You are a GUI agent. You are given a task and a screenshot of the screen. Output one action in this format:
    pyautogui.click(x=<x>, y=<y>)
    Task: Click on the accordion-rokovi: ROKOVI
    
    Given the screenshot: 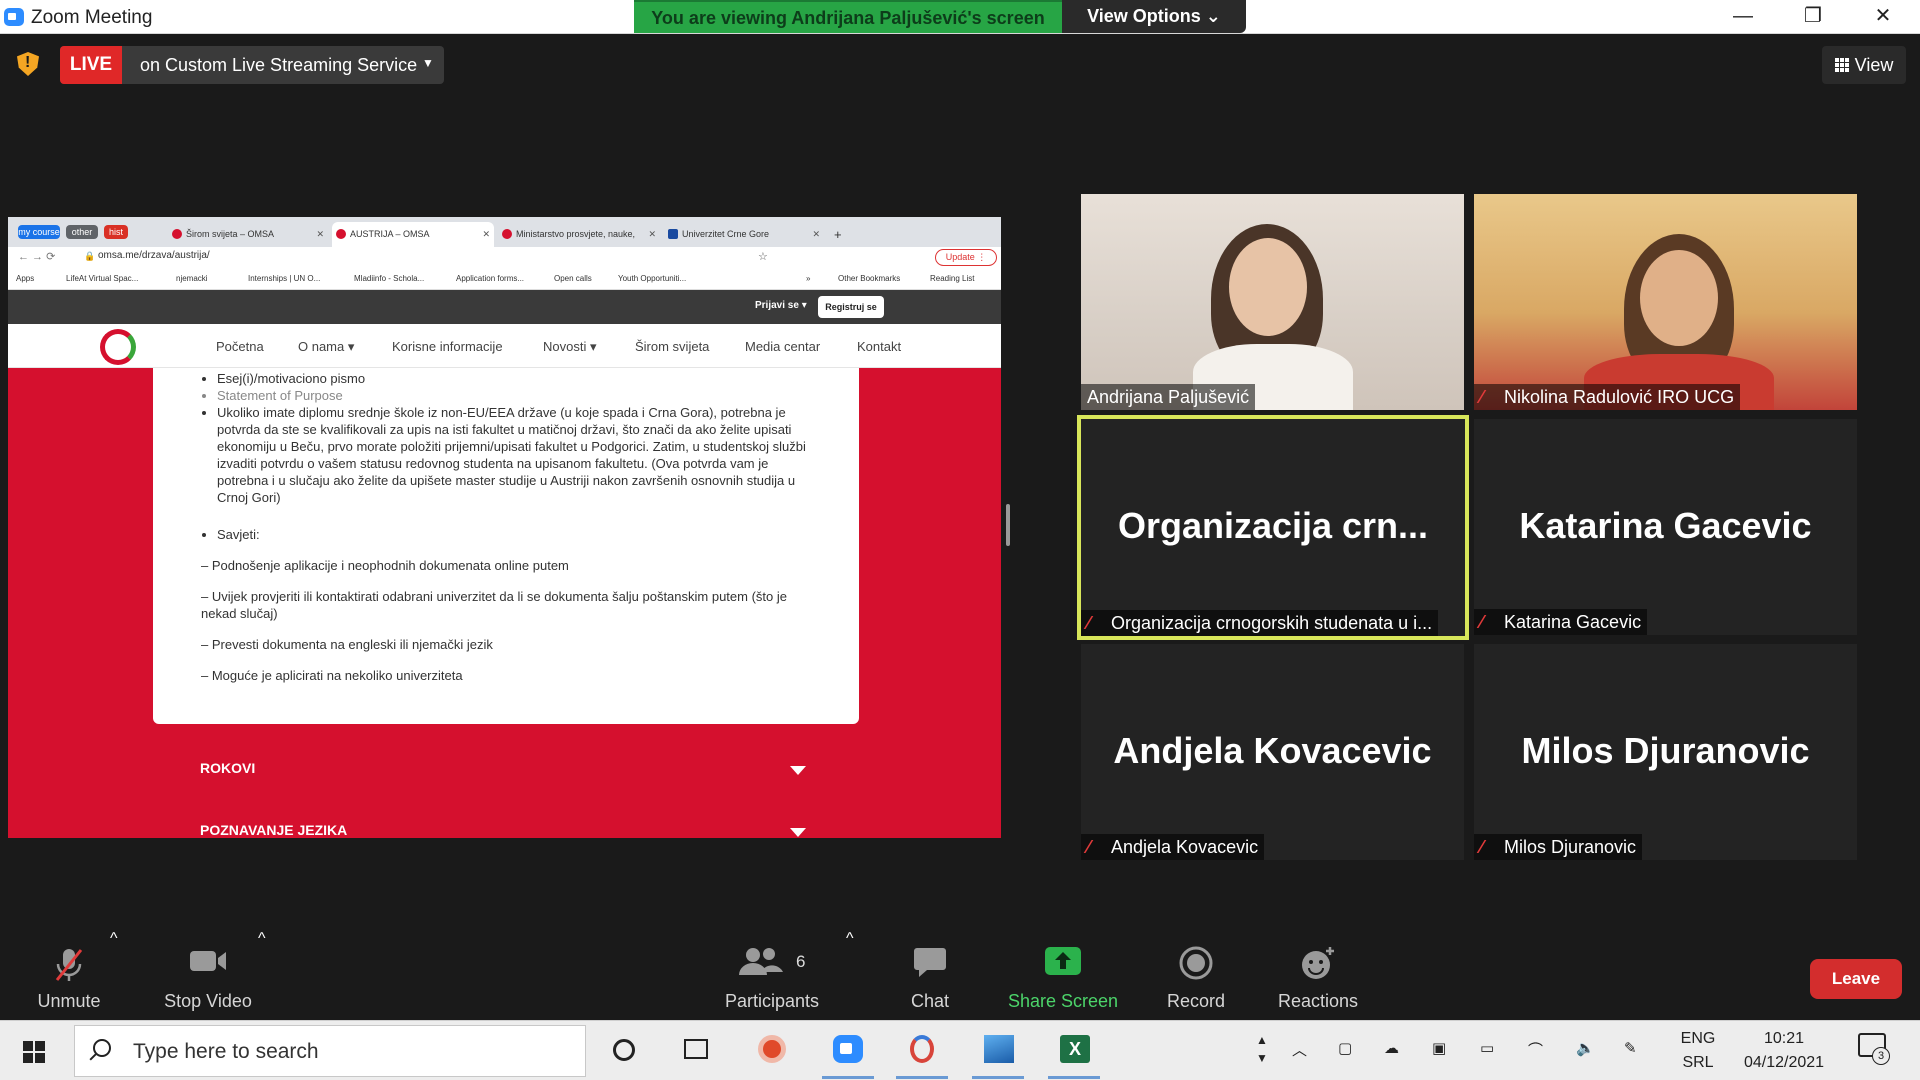 What is the action you would take?
    pyautogui.click(x=227, y=768)
    